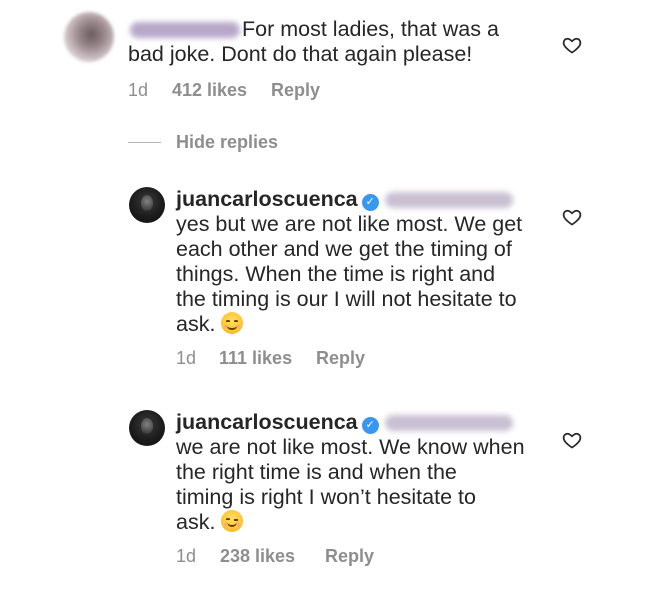 This screenshot has width=660, height=600. Describe the element at coordinates (344, 249) in the screenshot. I see `comment-line: each other and we get the timing of` at that location.